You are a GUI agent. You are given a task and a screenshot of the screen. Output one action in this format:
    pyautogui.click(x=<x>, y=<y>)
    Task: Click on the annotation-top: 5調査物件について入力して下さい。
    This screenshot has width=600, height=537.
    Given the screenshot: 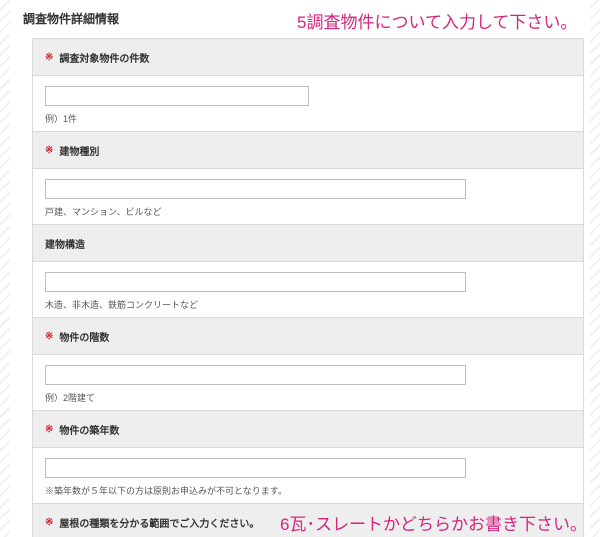 What is the action you would take?
    pyautogui.click(x=437, y=22)
    